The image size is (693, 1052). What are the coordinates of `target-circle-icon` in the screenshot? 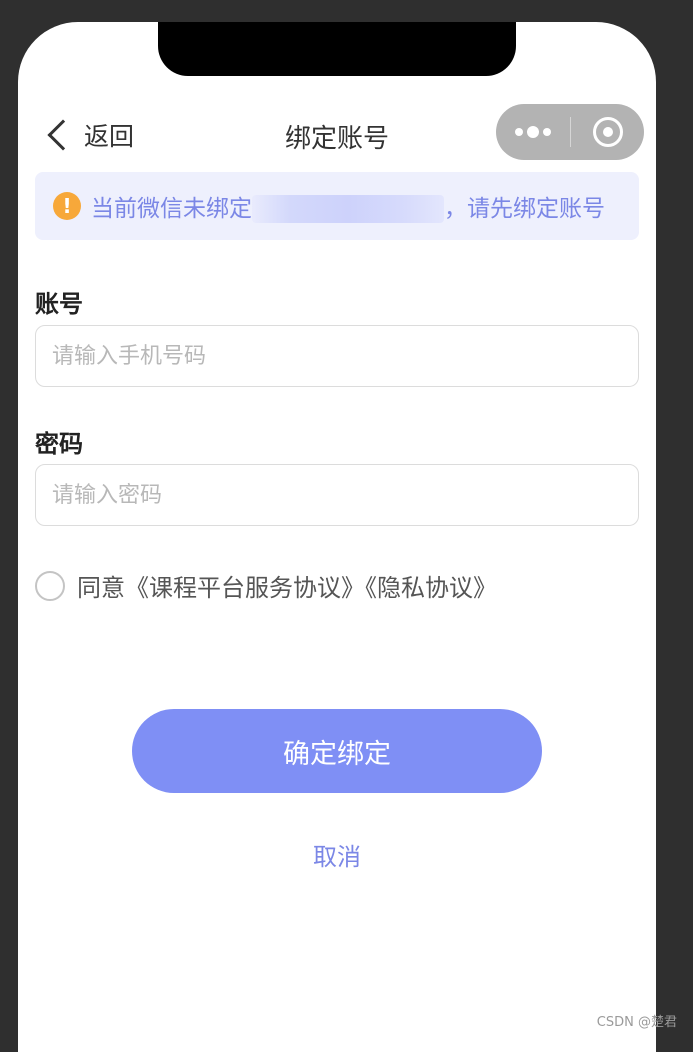 It's located at (608, 132).